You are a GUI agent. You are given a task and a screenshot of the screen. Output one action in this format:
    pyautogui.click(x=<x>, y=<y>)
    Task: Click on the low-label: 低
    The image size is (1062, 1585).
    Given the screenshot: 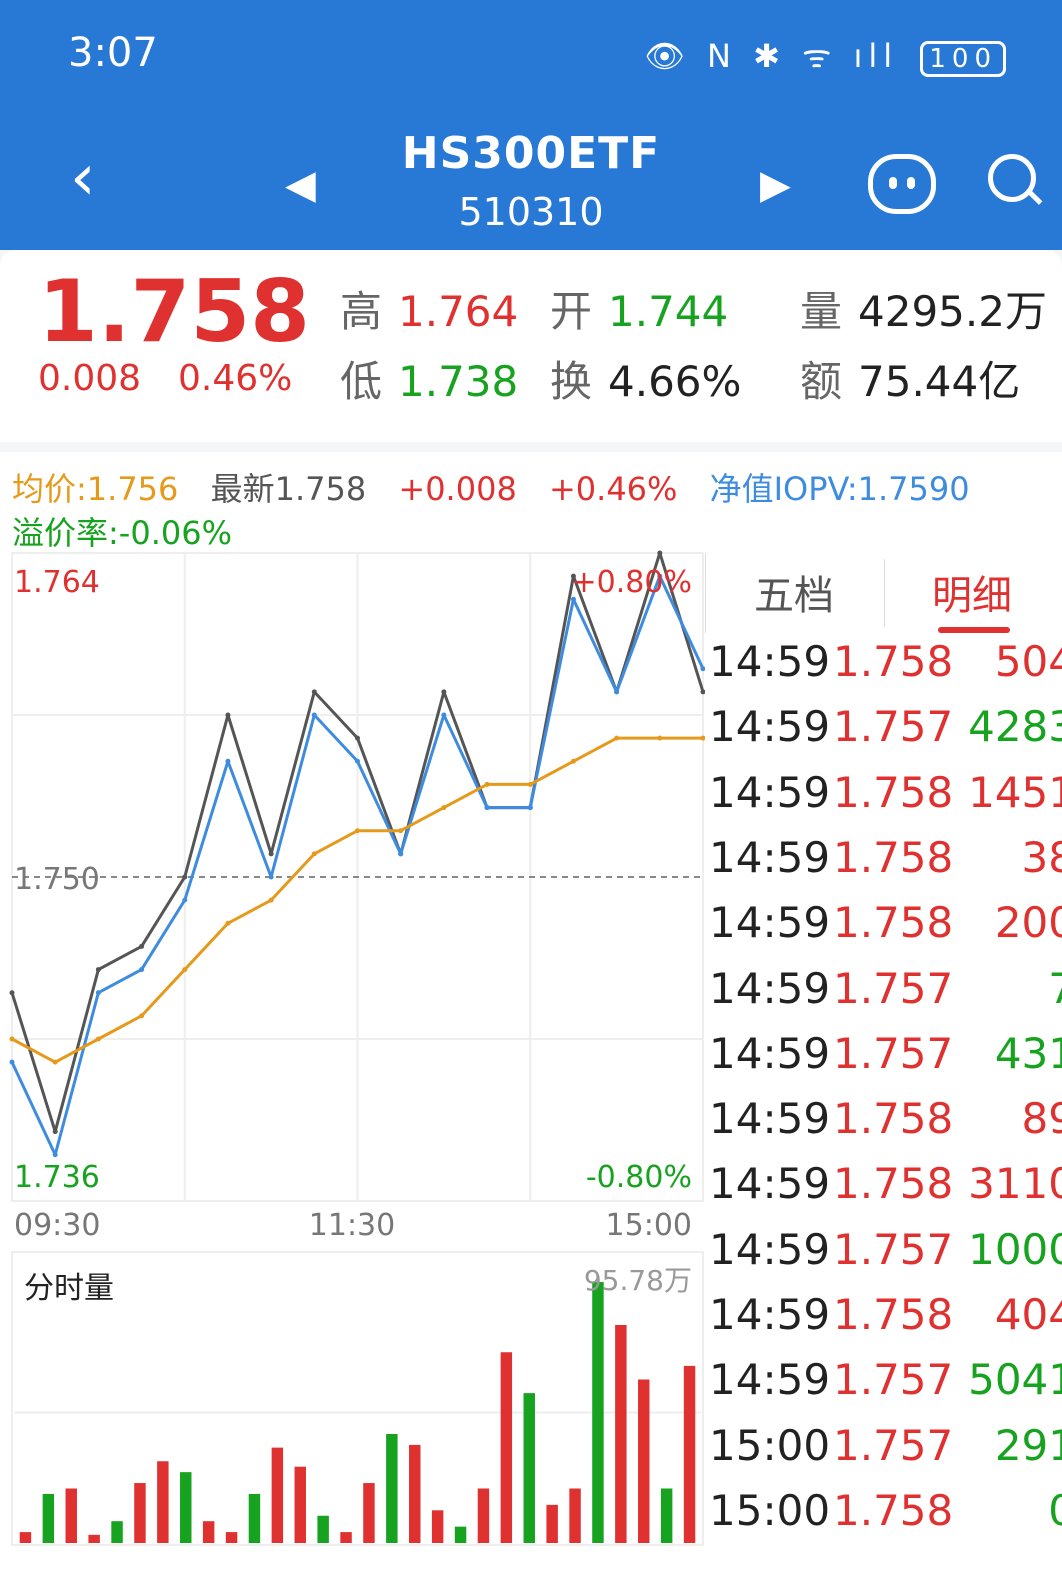 What is the action you would take?
    pyautogui.click(x=361, y=381)
    